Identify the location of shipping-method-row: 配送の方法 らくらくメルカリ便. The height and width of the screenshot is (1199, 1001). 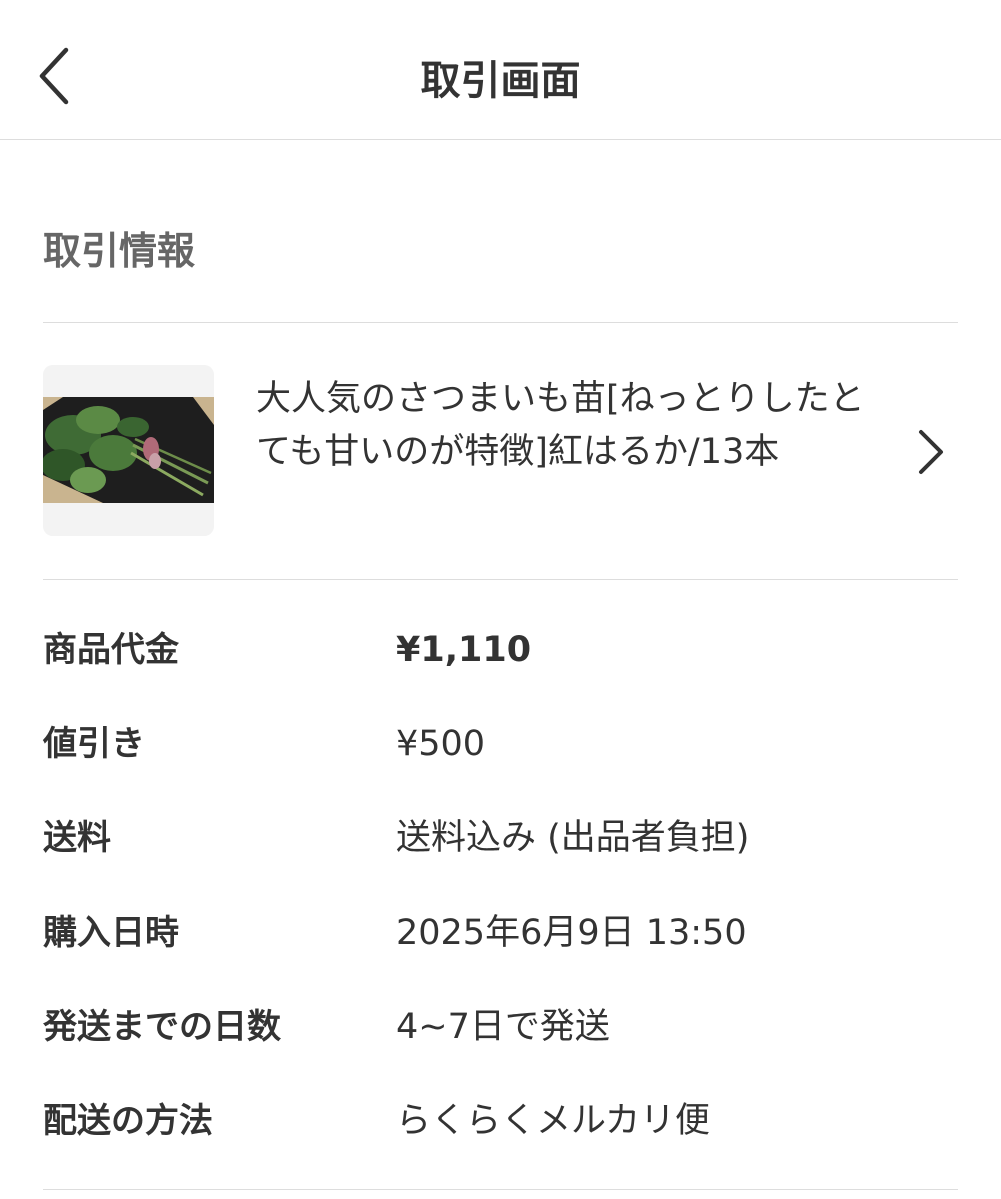
(500, 1121).